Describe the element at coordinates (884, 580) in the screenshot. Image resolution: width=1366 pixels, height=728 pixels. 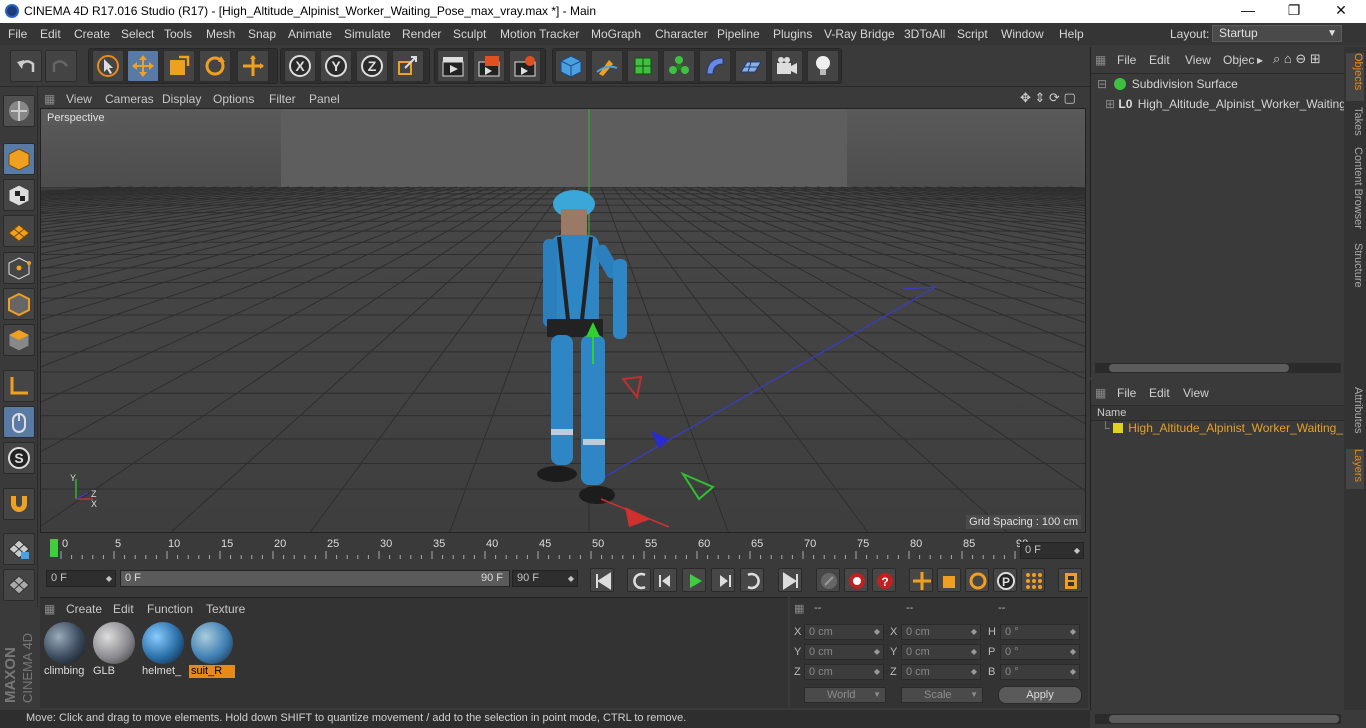
I see `keyframe-selection-button: ?` at that location.